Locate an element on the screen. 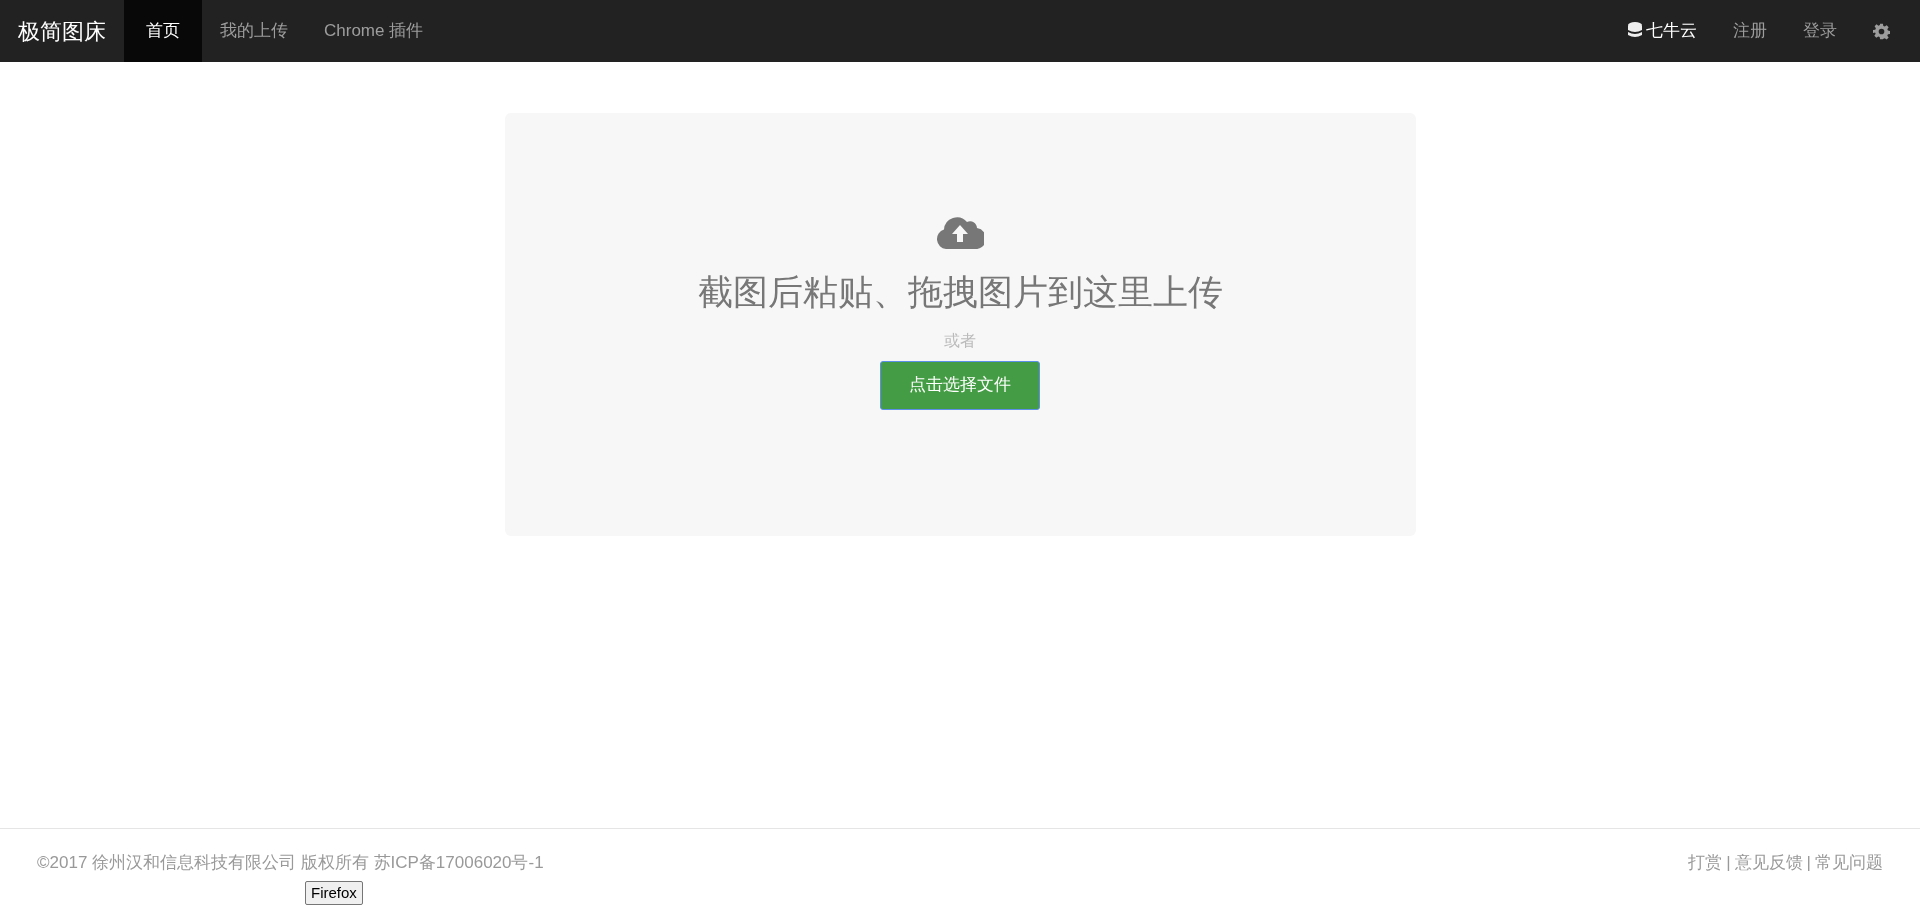 The width and height of the screenshot is (1920, 906). tooltip: Firefox is located at coordinates (334, 893).